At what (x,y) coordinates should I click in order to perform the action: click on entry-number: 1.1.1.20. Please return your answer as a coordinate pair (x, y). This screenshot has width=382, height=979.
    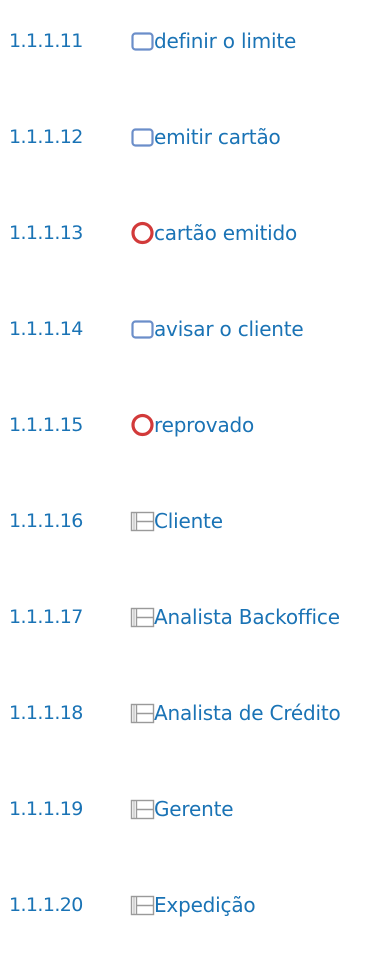
    Looking at the image, I should click on (46, 905).